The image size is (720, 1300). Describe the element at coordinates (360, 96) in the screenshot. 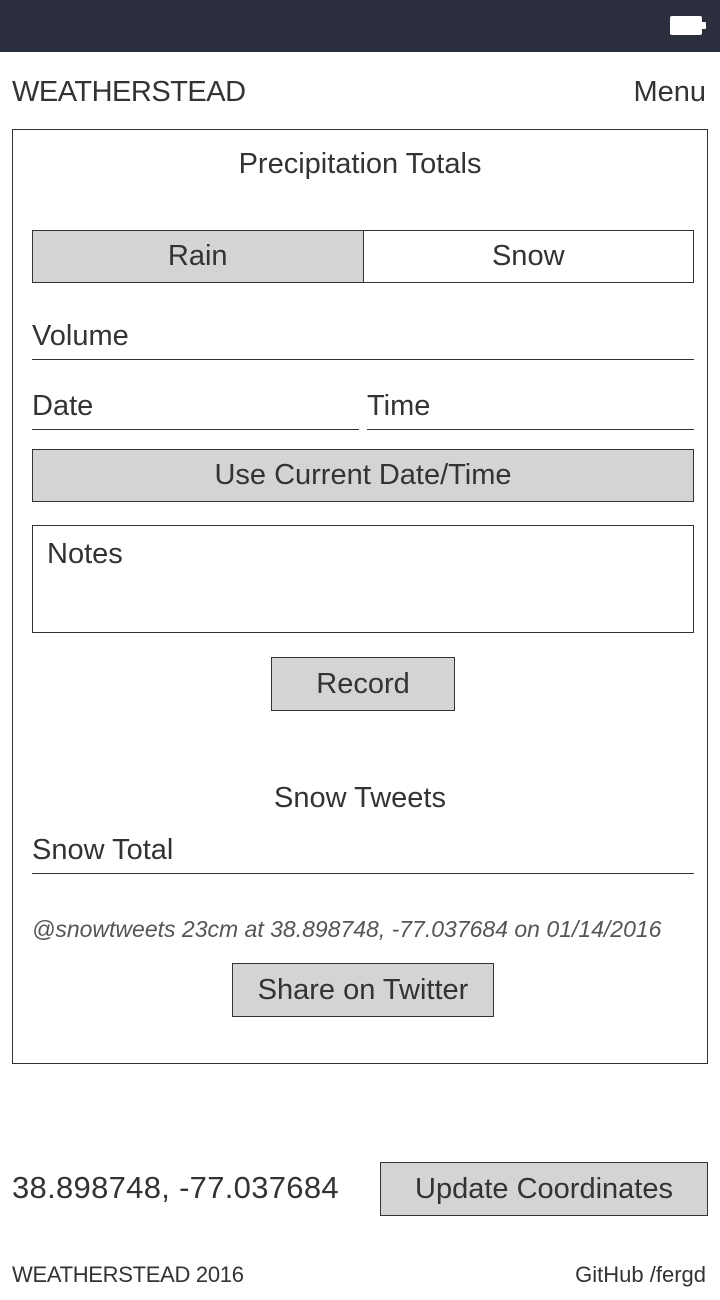

I see `app-header: WEATHERSTEAD Menu` at that location.